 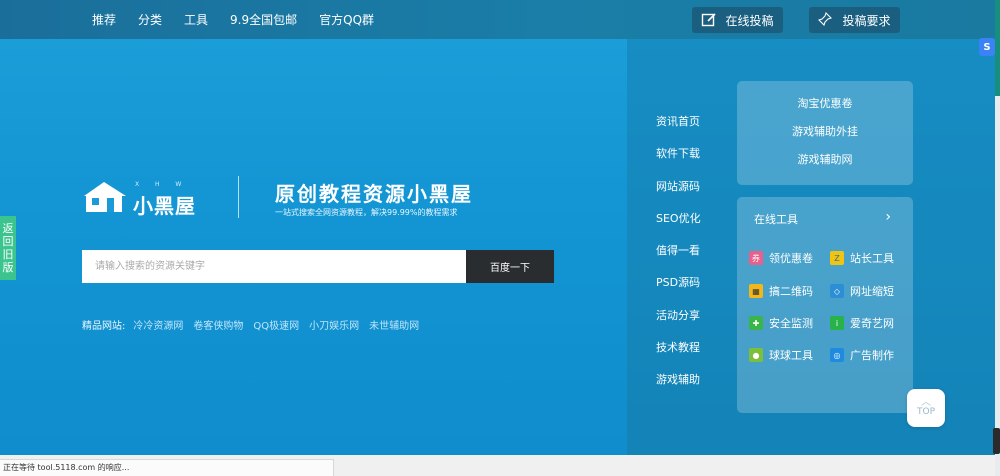 What do you see at coordinates (276, 324) in the screenshot?
I see `featured-link: QQ极速网` at bounding box center [276, 324].